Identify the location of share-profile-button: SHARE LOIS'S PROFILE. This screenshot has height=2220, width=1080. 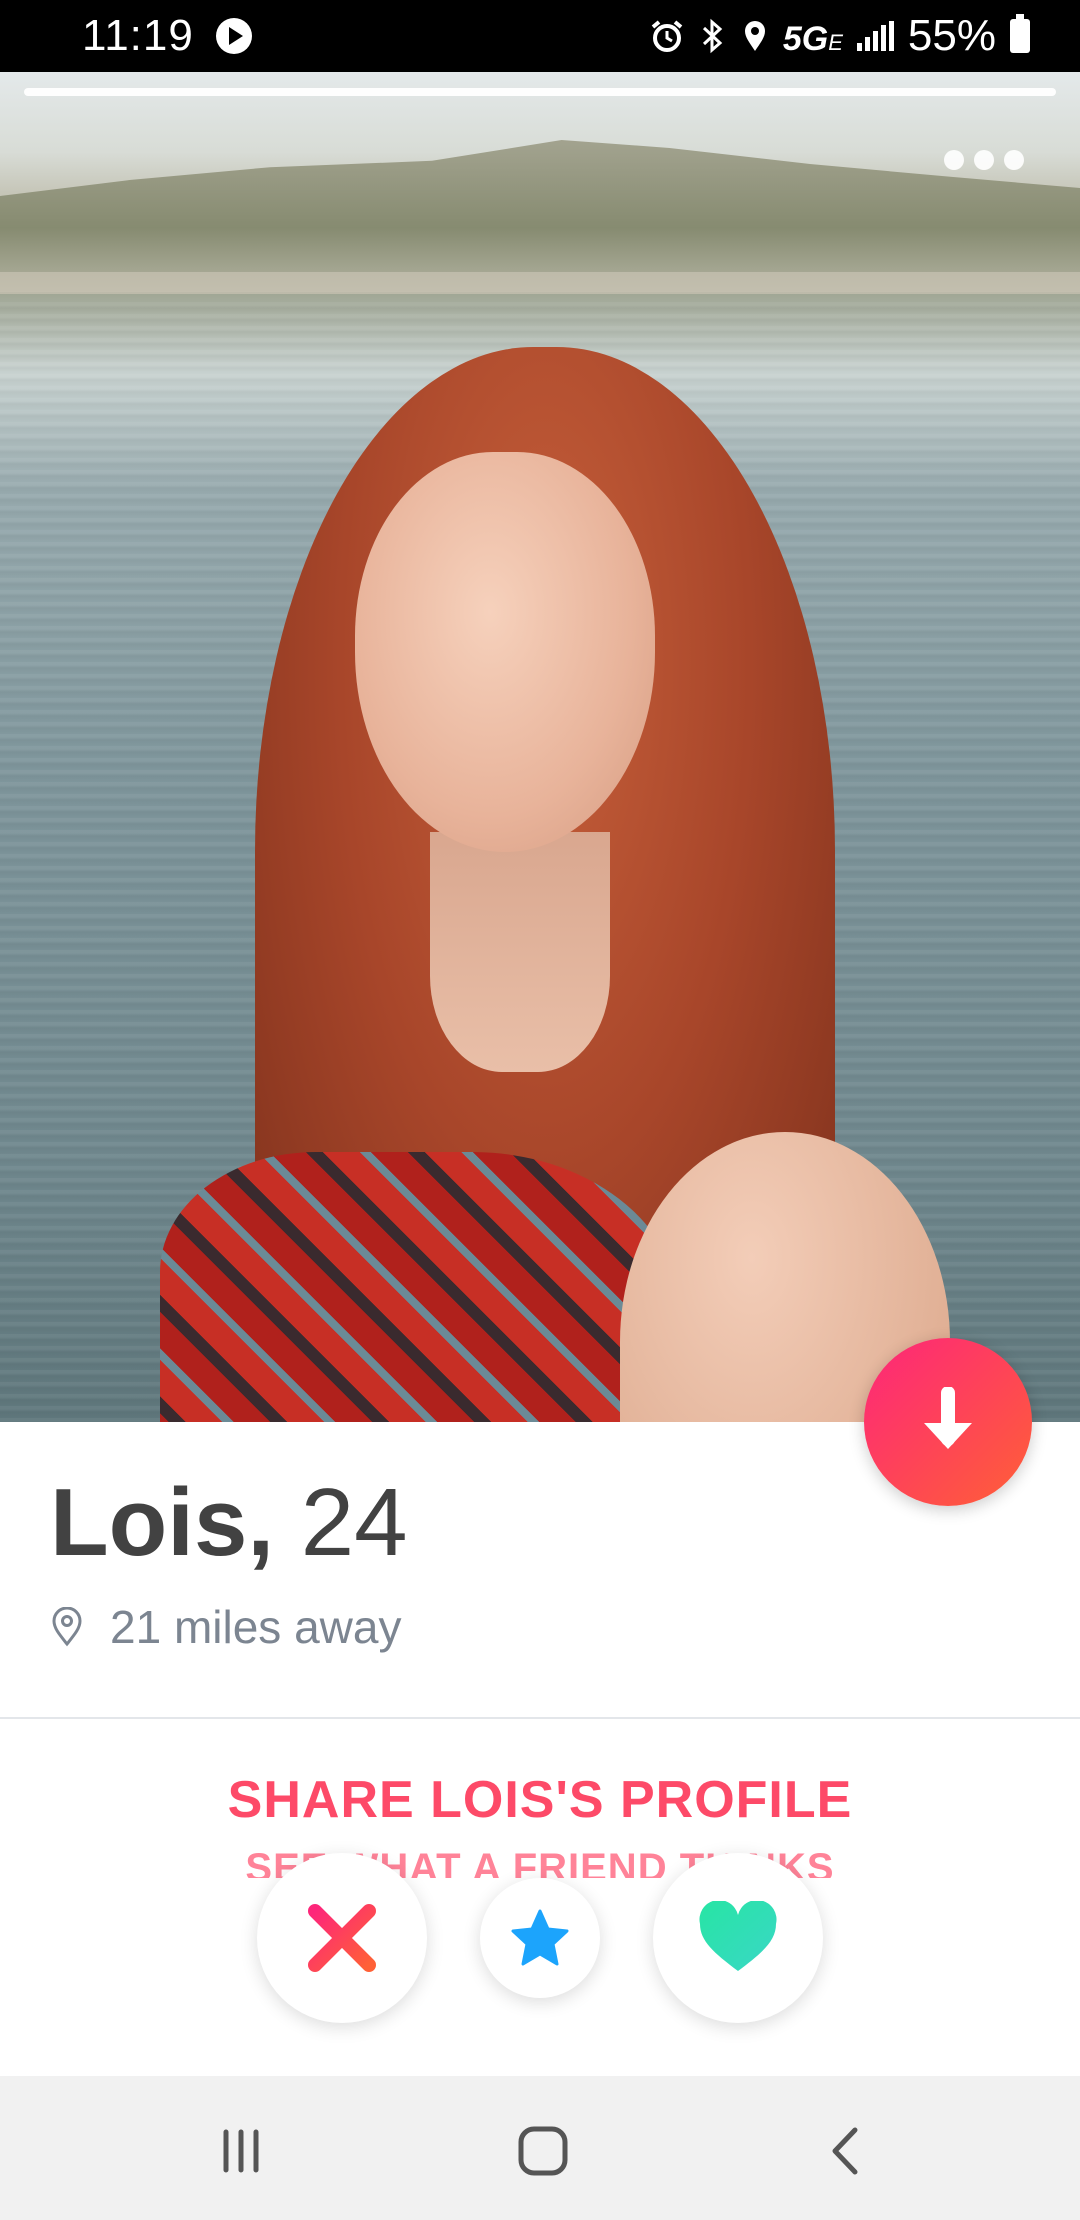
(540, 1800).